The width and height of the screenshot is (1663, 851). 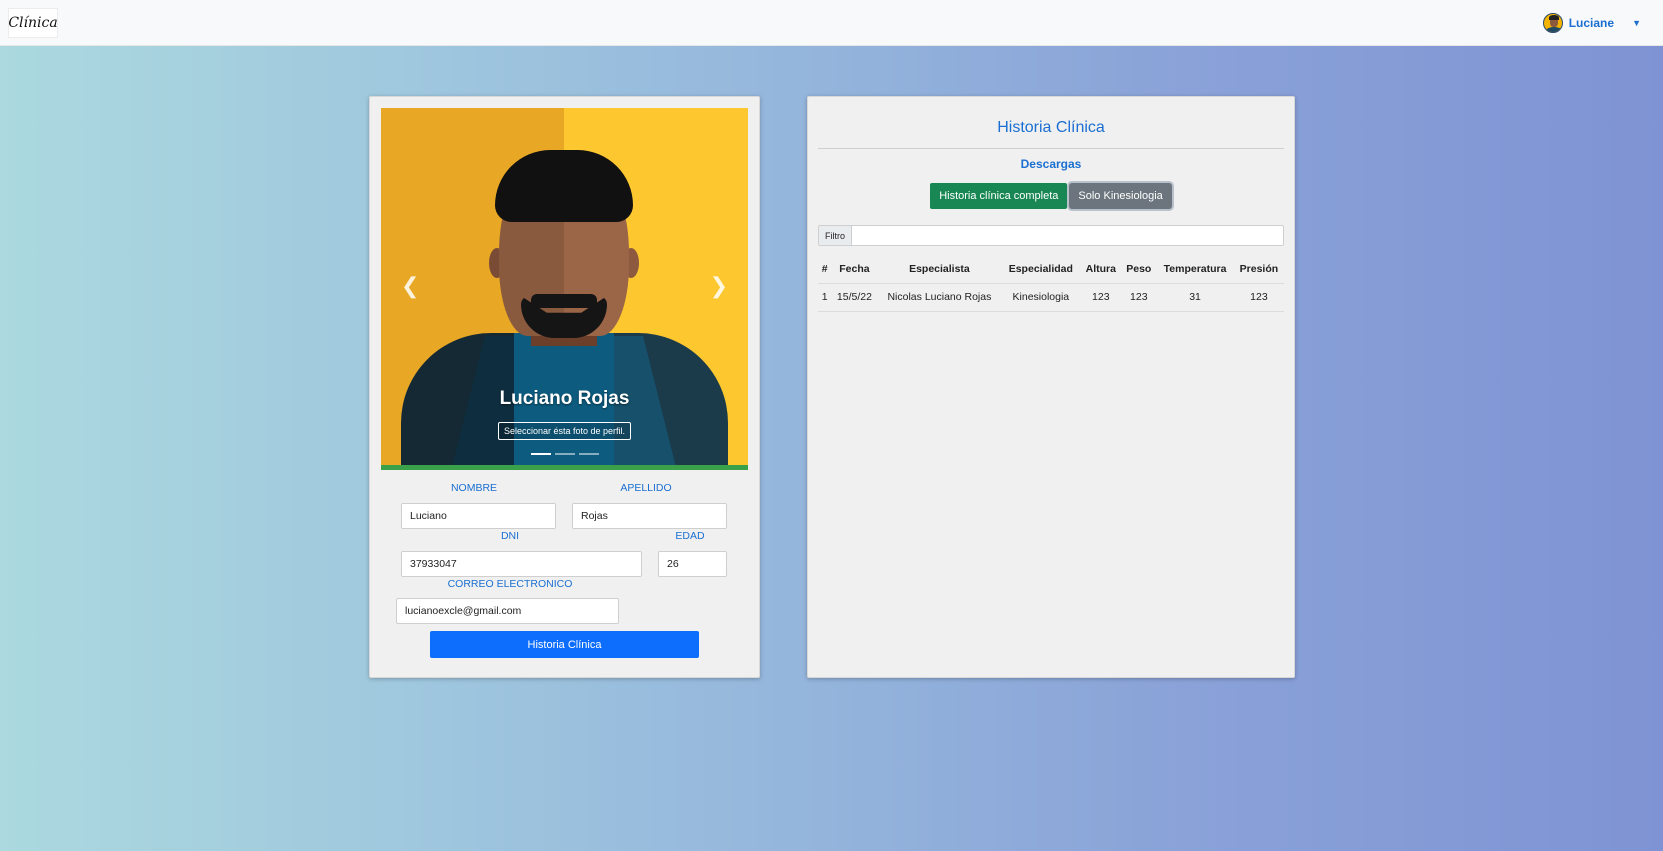 I want to click on column-header: #, so click(x=825, y=269).